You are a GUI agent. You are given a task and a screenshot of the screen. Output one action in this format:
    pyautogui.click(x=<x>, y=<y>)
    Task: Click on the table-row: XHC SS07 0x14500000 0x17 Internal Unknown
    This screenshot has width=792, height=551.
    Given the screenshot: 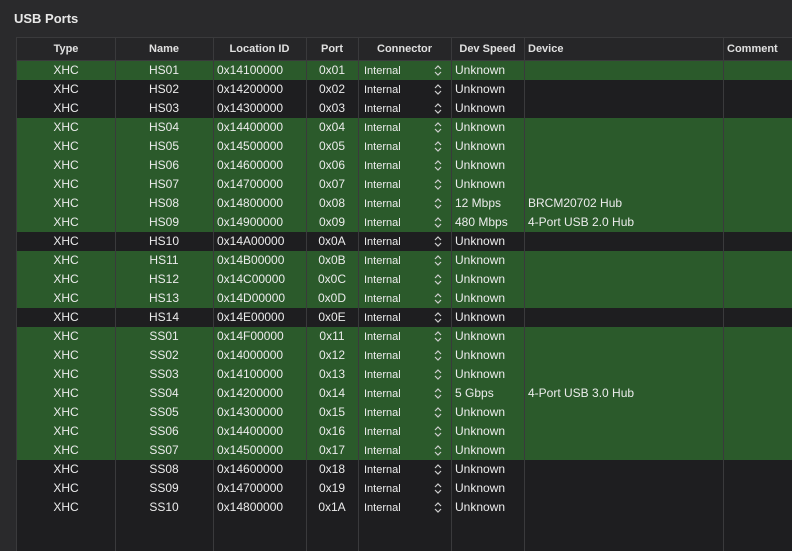 What is the action you would take?
    pyautogui.click(x=404, y=450)
    